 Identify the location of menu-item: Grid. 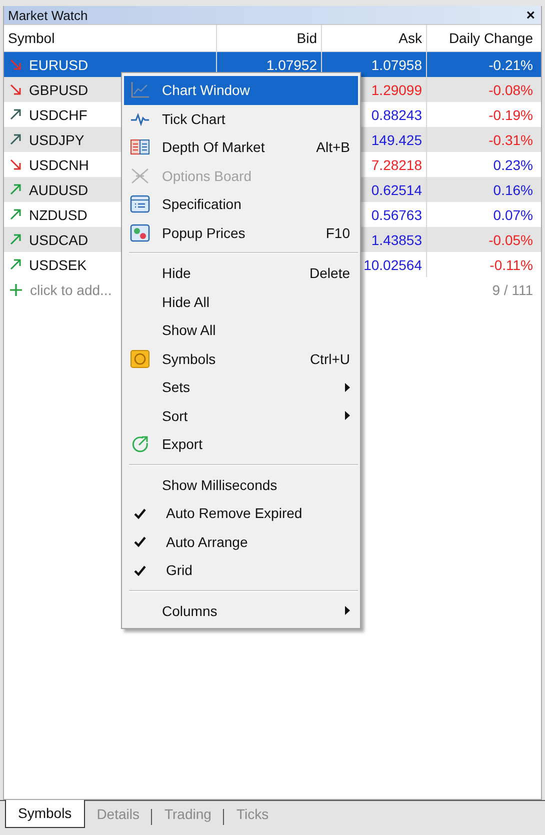
(241, 570).